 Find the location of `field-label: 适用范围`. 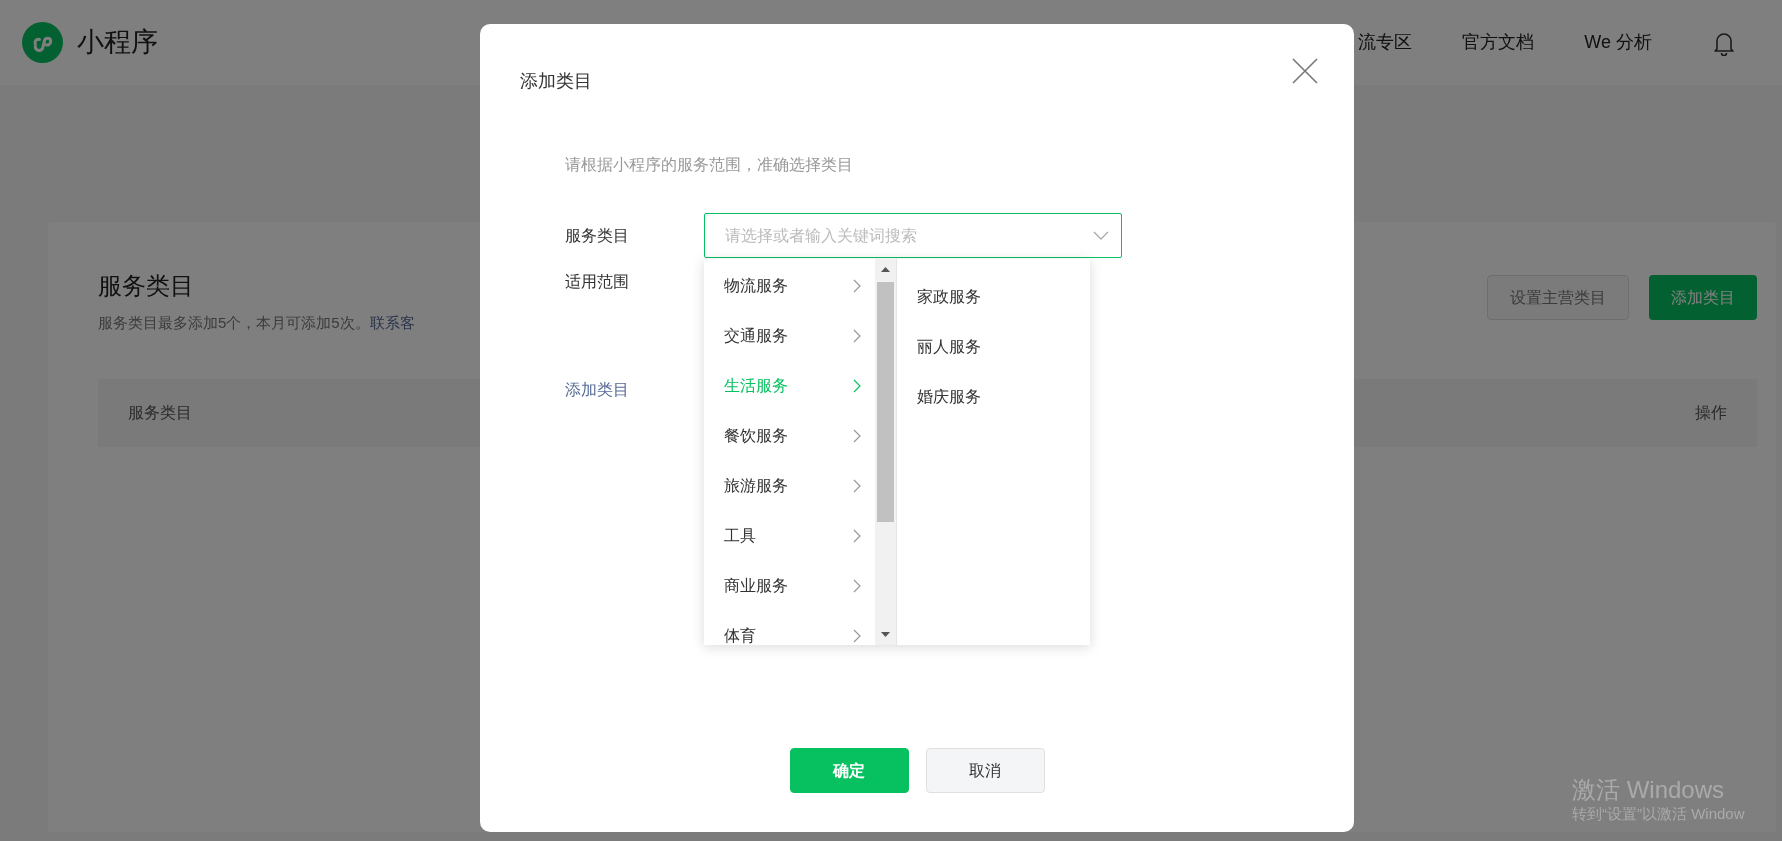

field-label: 适用范围 is located at coordinates (597, 282).